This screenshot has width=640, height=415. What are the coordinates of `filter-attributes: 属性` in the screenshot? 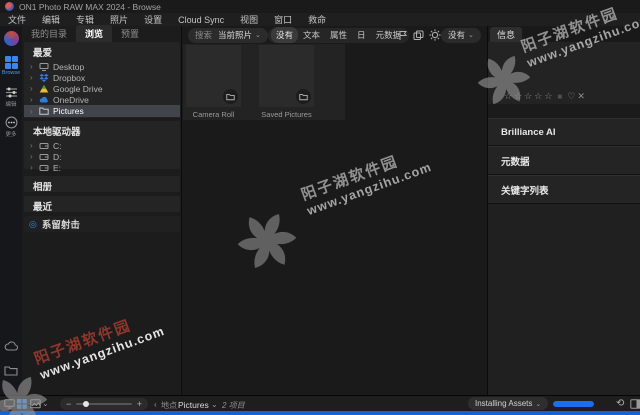 It's located at (338, 35).